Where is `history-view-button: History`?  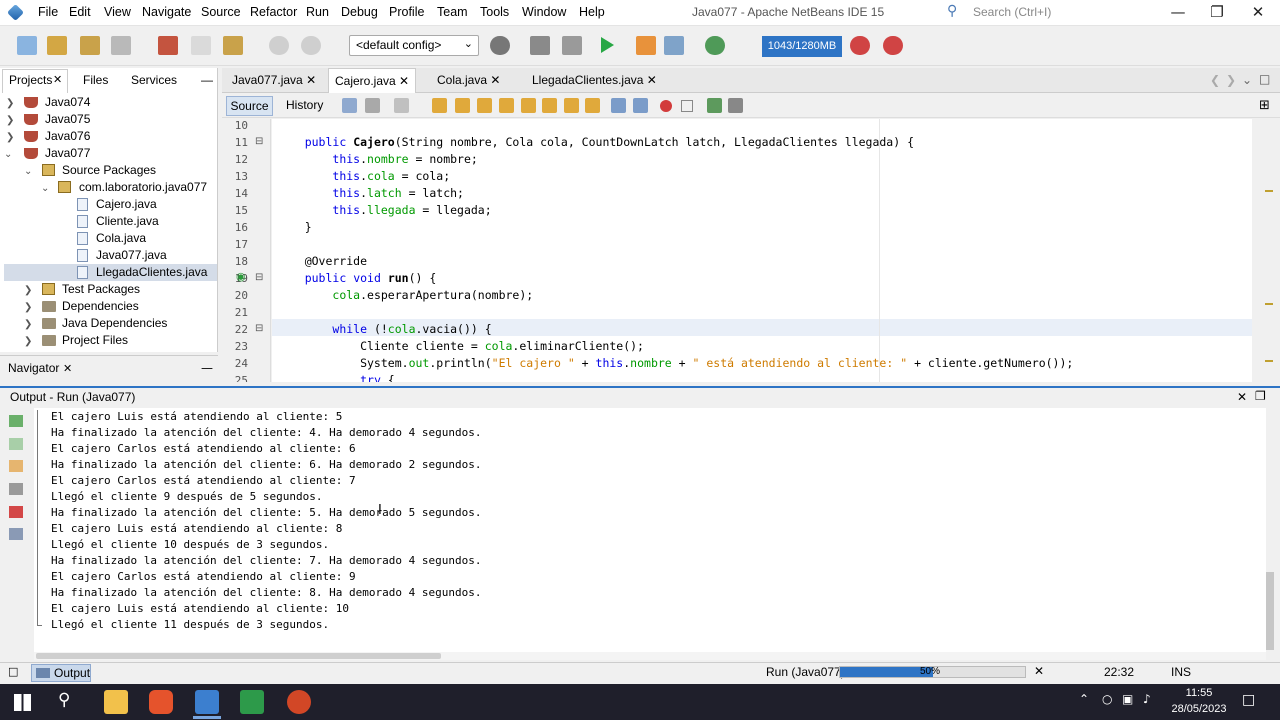 history-view-button: History is located at coordinates (304, 105).